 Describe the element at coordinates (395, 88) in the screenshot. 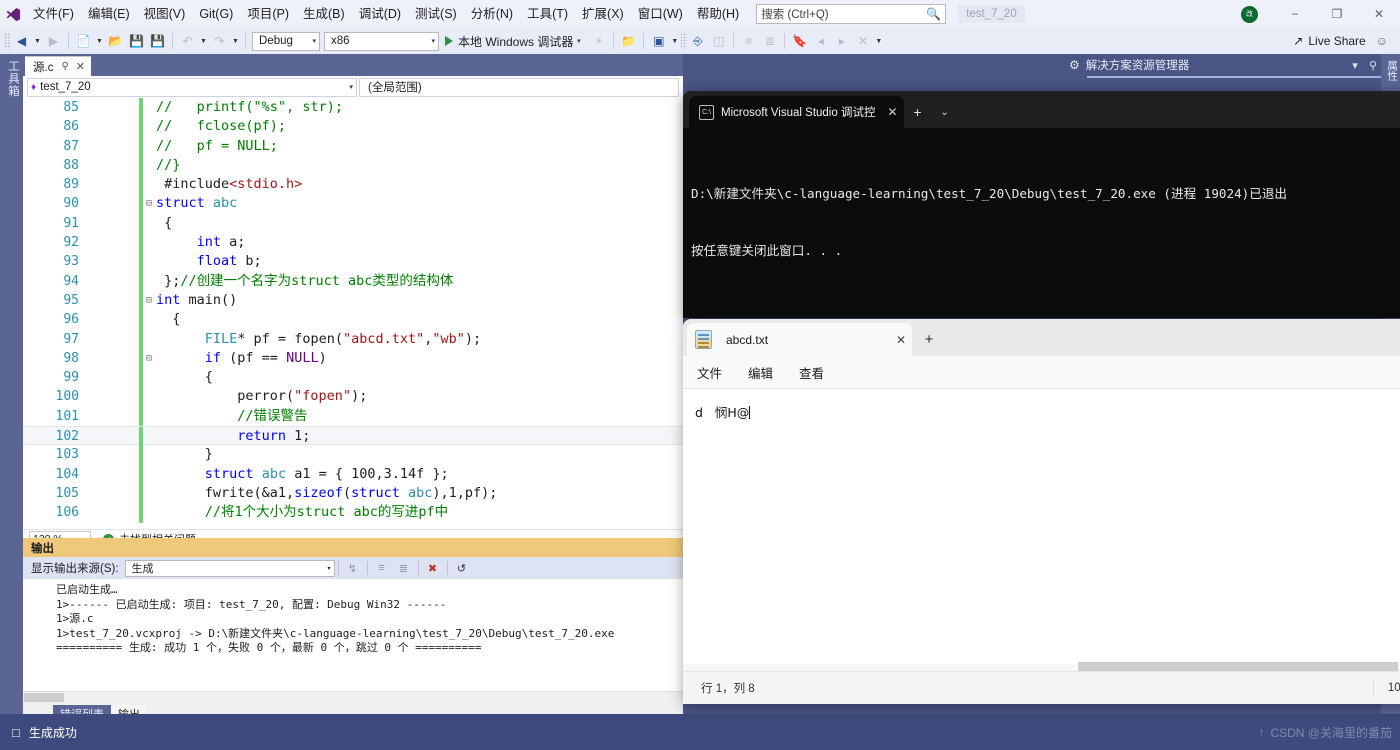

I see `navbar-scope-value: (全局范围)` at that location.